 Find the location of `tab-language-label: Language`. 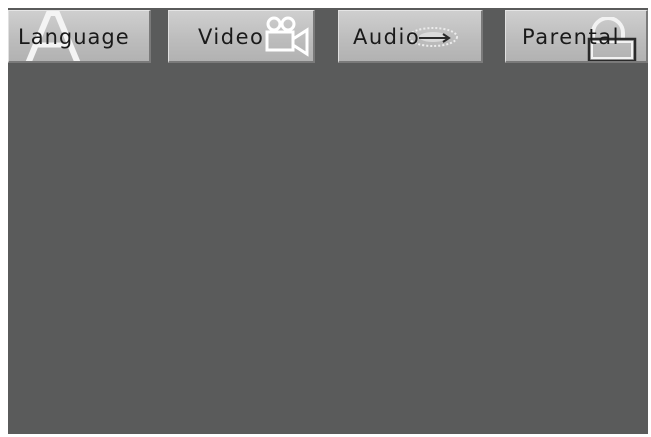

tab-language-label: Language is located at coordinates (74, 37).